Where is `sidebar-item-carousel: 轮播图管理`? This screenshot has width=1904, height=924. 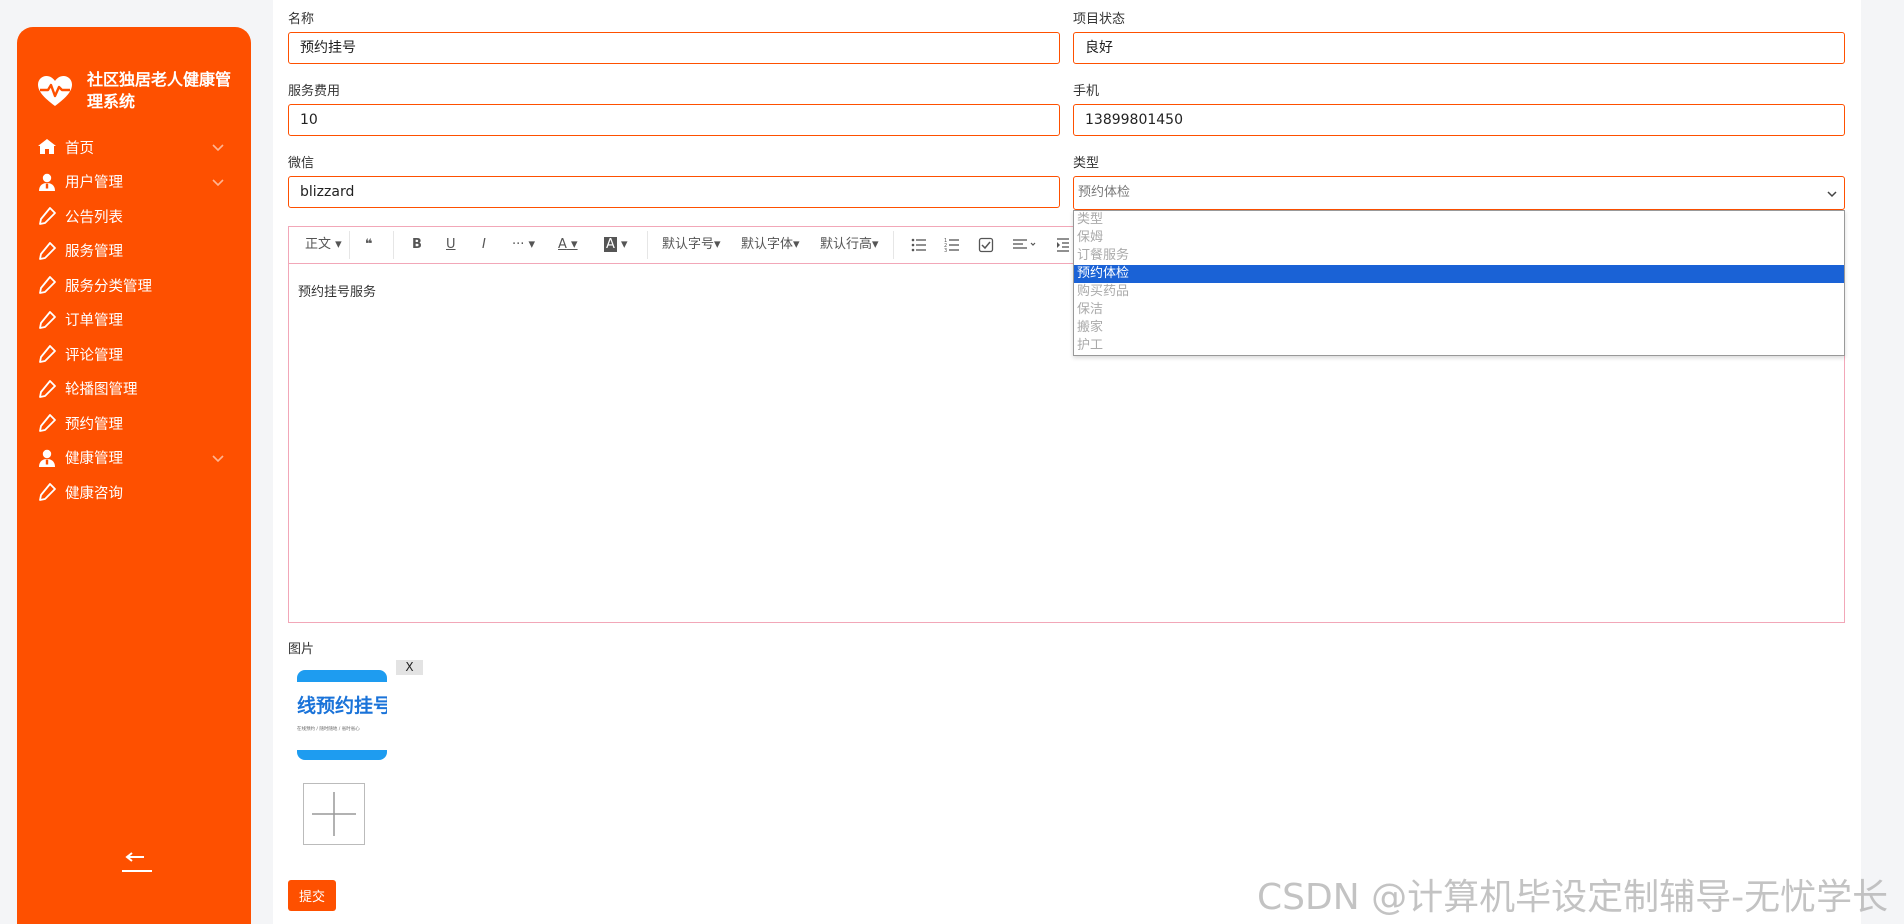
sidebar-item-carousel: 轮播图管理 is located at coordinates (134, 389).